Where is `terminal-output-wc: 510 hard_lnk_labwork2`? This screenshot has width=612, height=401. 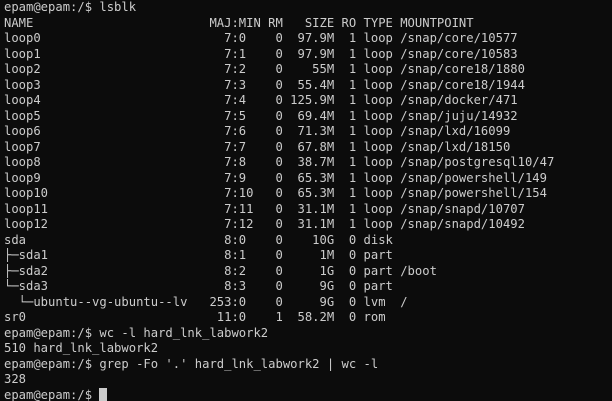
terminal-output-wc: 510 hard_lnk_labwork2 is located at coordinates (81, 348).